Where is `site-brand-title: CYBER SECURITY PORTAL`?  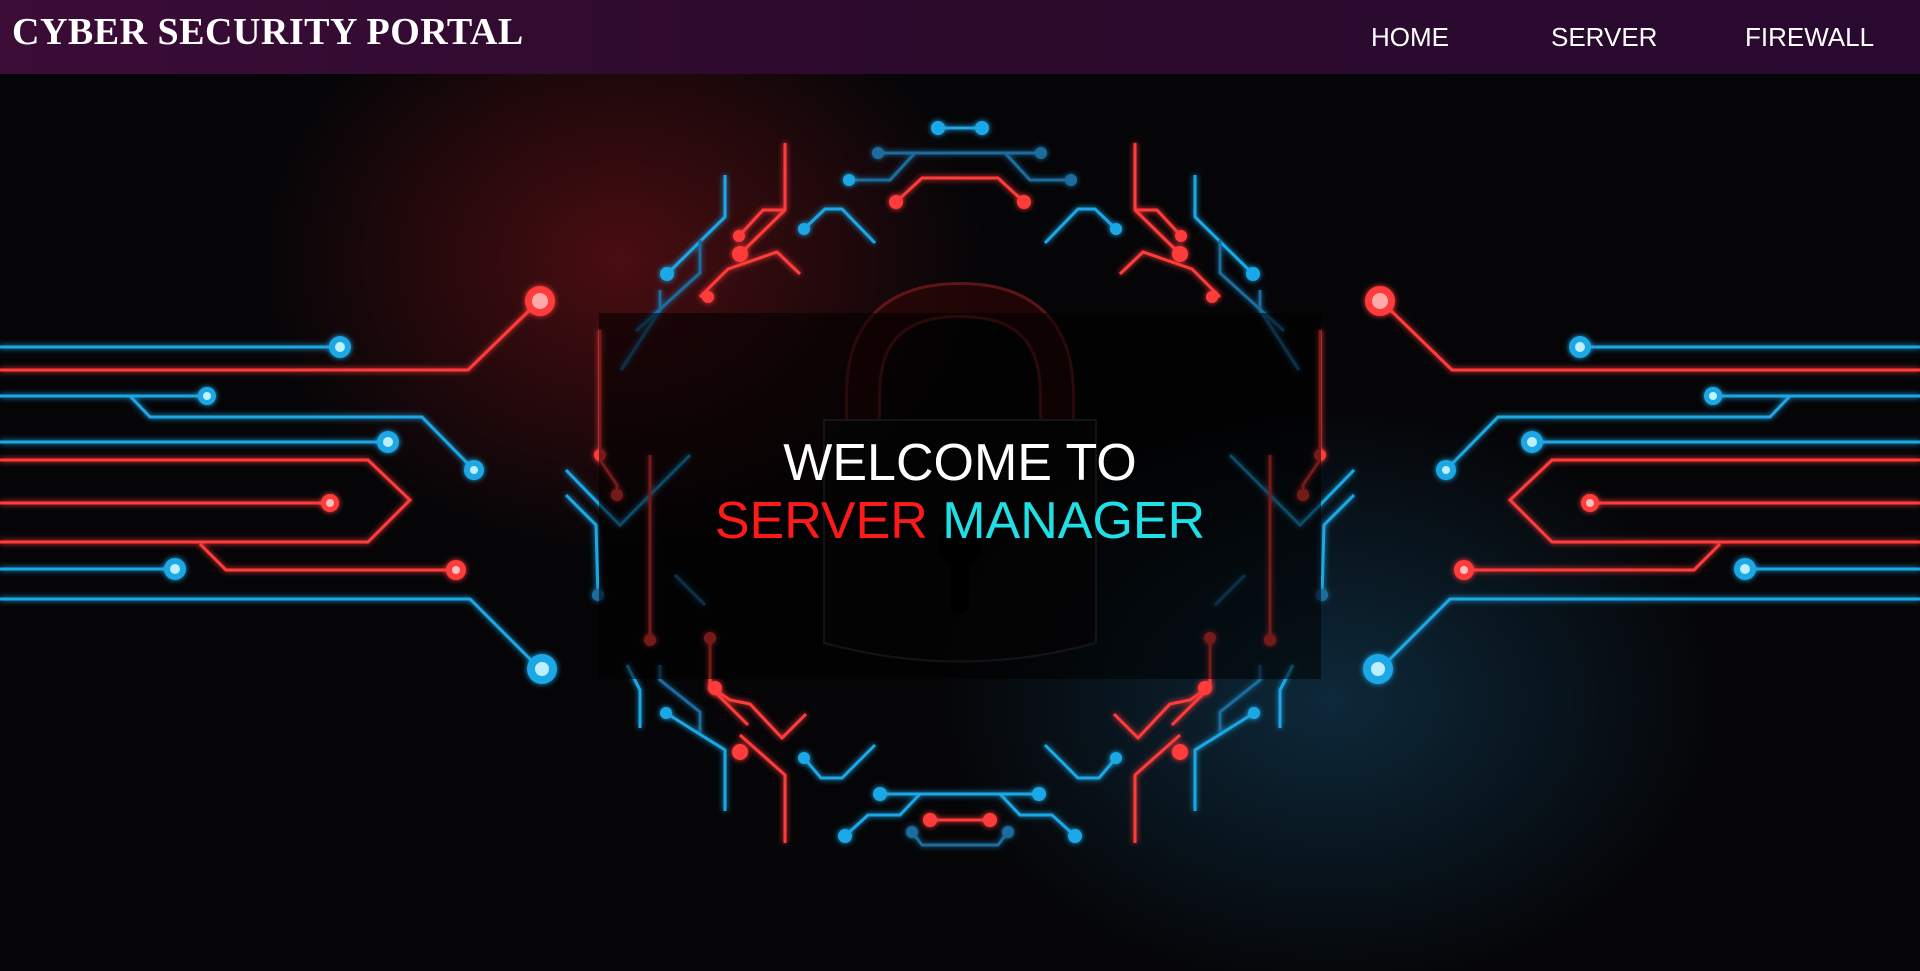
site-brand-title: CYBER SECURITY PORTAL is located at coordinates (268, 32).